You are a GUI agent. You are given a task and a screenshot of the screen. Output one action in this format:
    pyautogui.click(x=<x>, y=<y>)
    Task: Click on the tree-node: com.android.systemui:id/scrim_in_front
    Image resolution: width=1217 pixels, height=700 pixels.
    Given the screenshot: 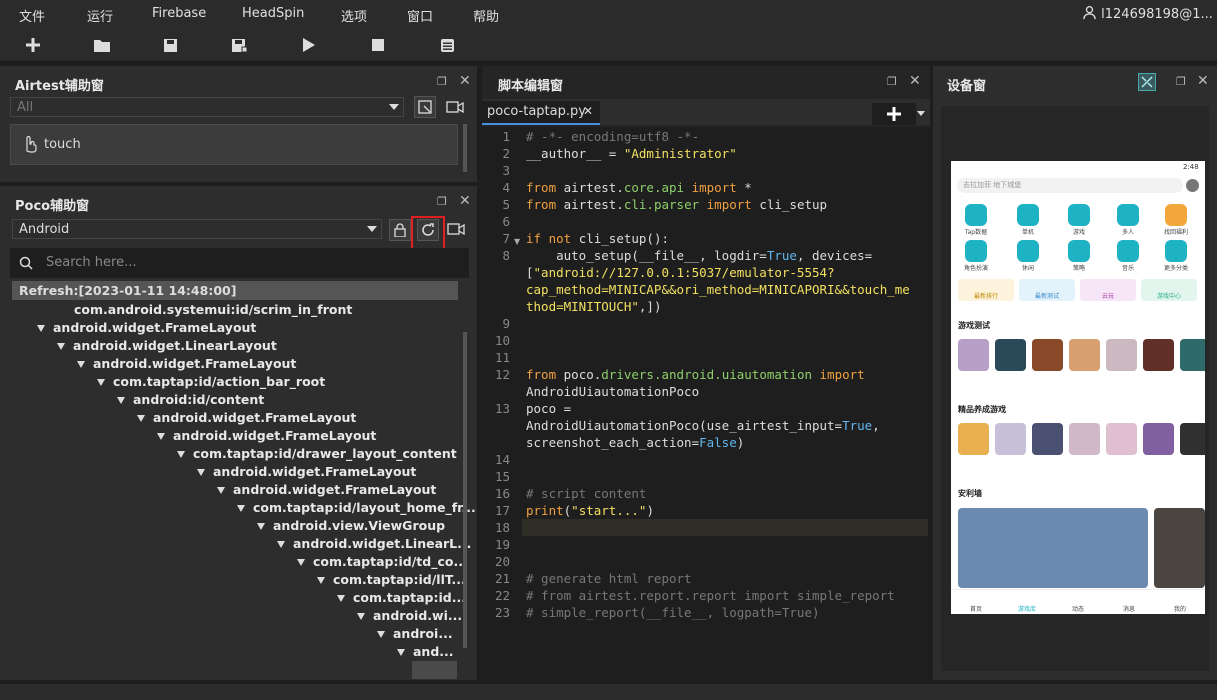 What is the action you would take?
    pyautogui.click(x=213, y=310)
    